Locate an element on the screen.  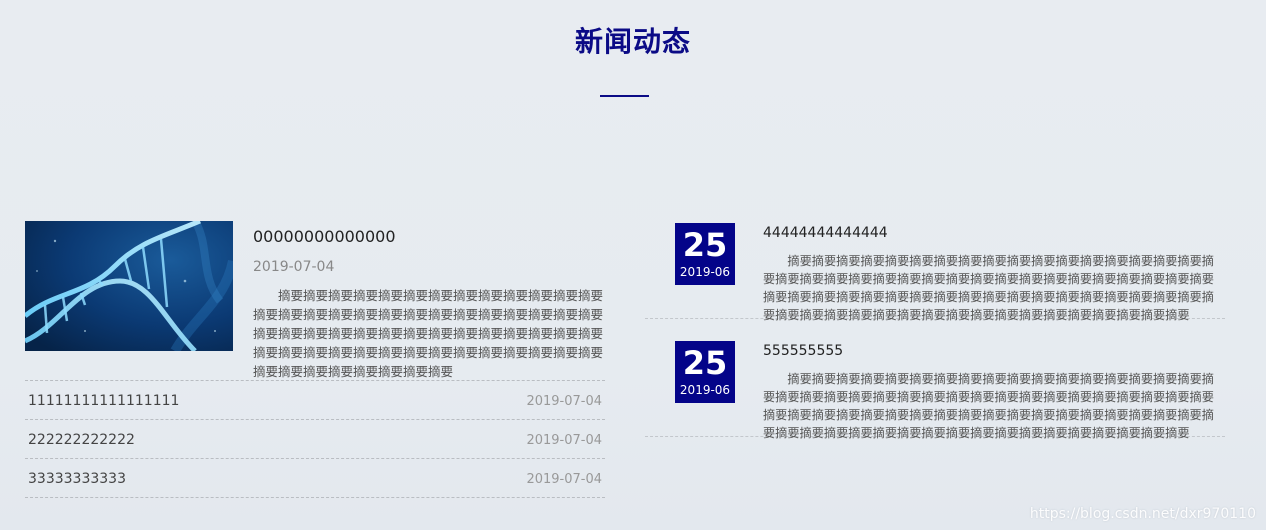
featured-news-title: 00000000000000 is located at coordinates (324, 237).